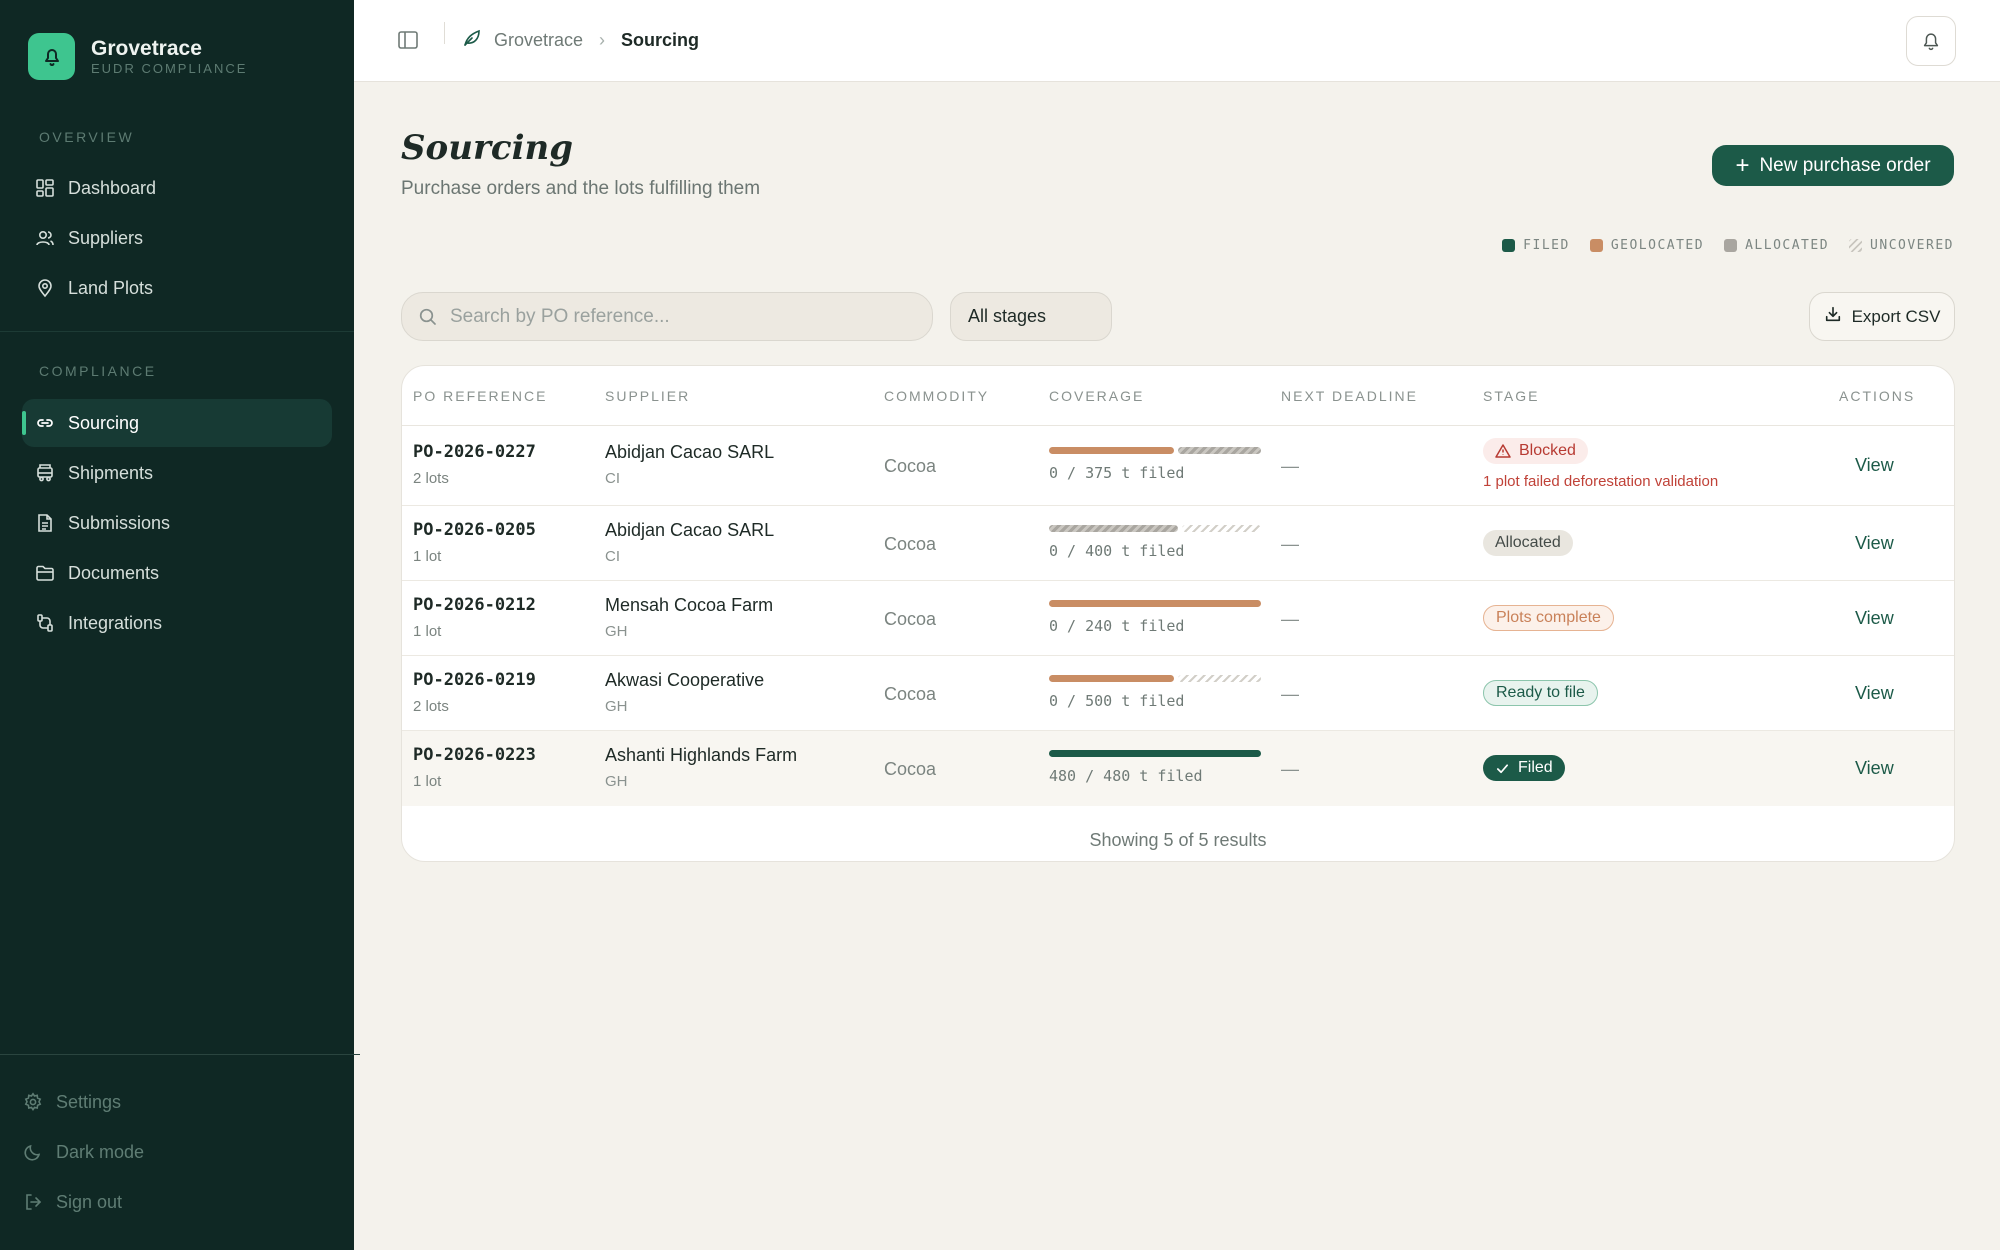 The image size is (2000, 1250). Describe the element at coordinates (45, 573) in the screenshot. I see `folder-icon` at that location.